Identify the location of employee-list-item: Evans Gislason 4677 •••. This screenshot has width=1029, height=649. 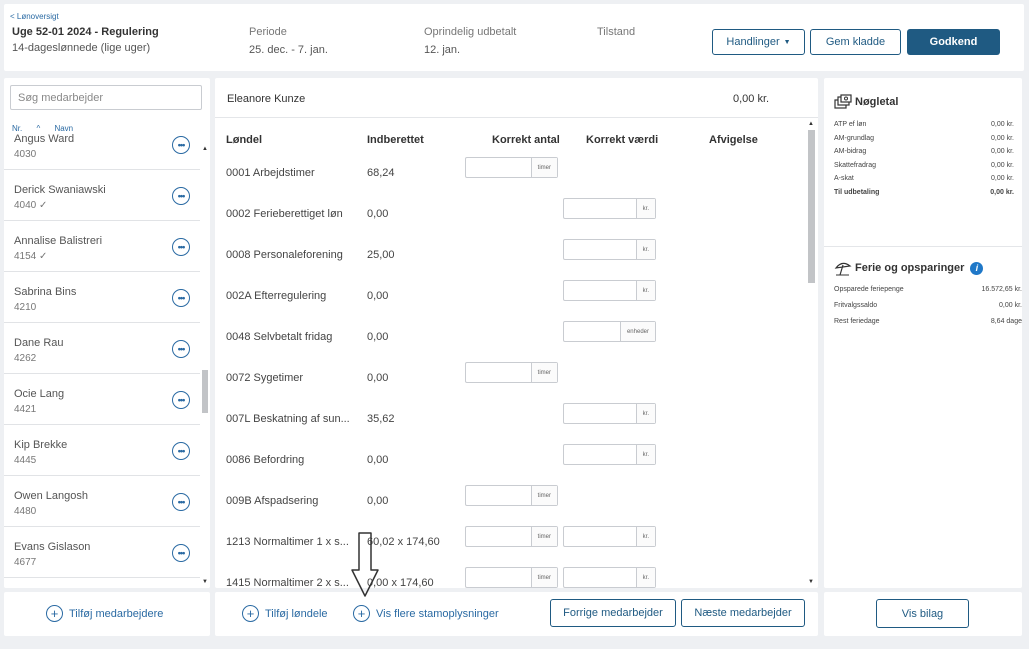
(102, 552).